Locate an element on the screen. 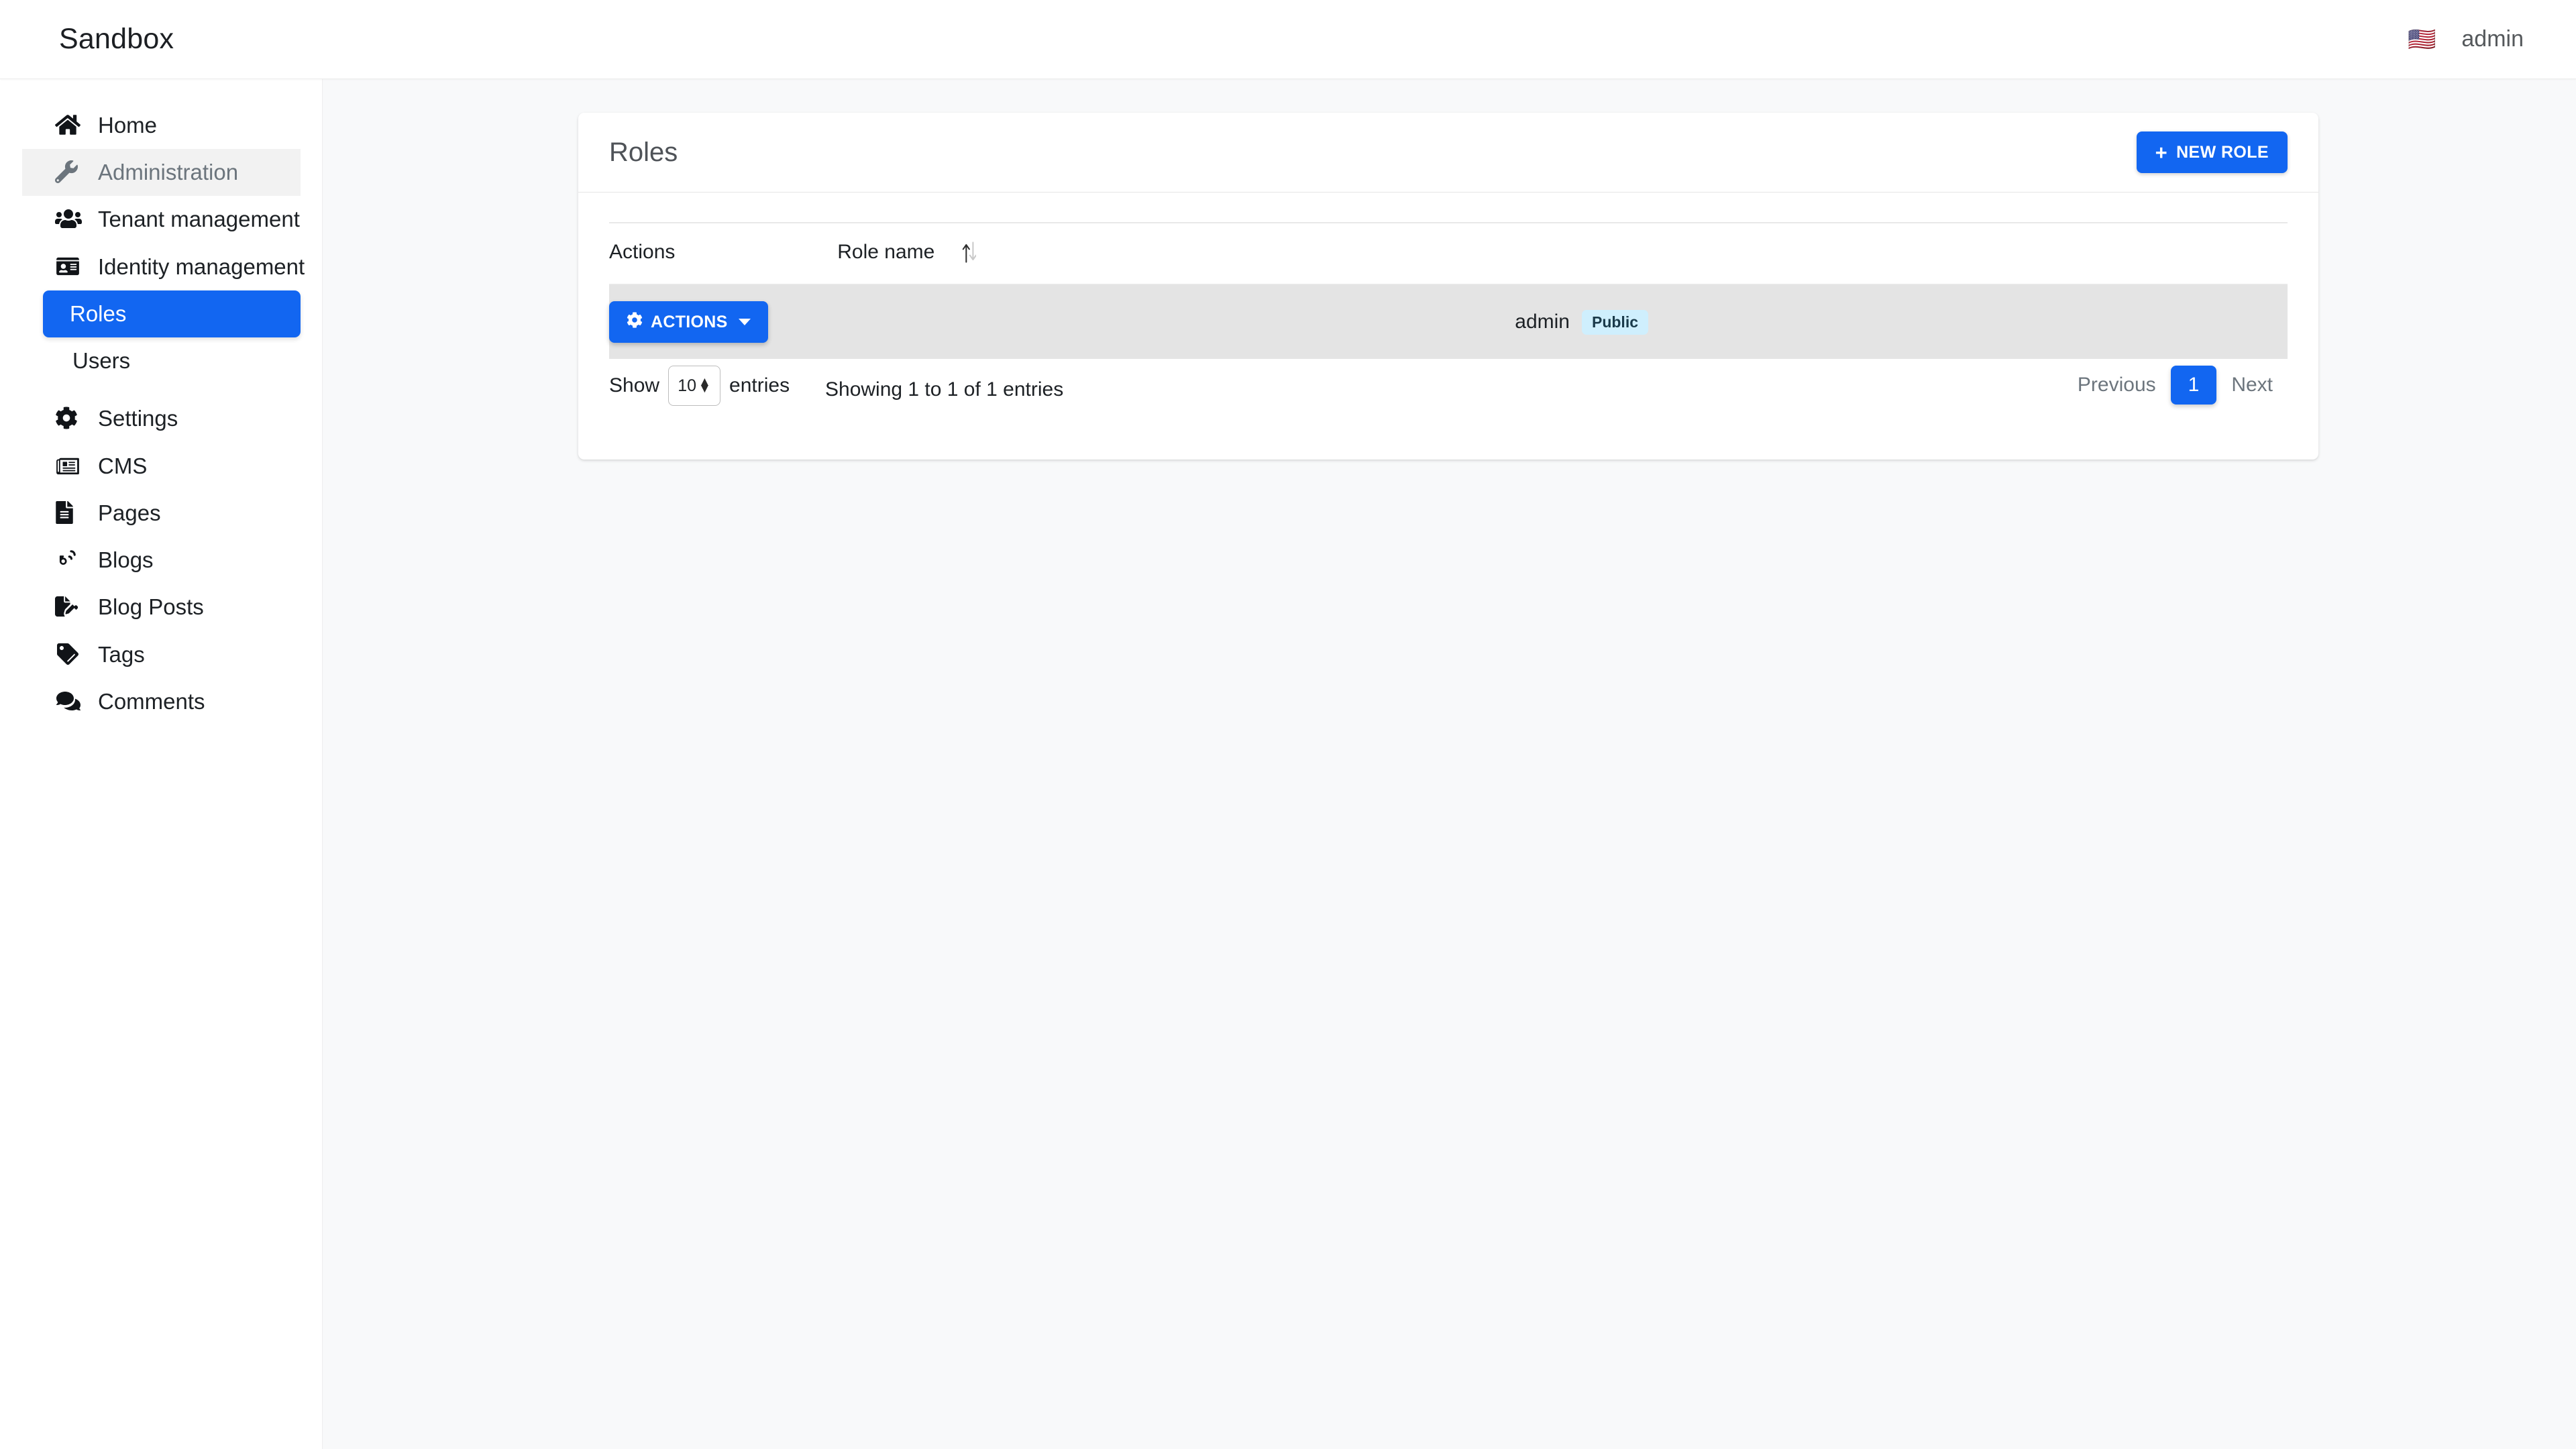 The width and height of the screenshot is (2576, 1449). sidebar-item-blog-posts: Blog Posts is located at coordinates (161, 607).